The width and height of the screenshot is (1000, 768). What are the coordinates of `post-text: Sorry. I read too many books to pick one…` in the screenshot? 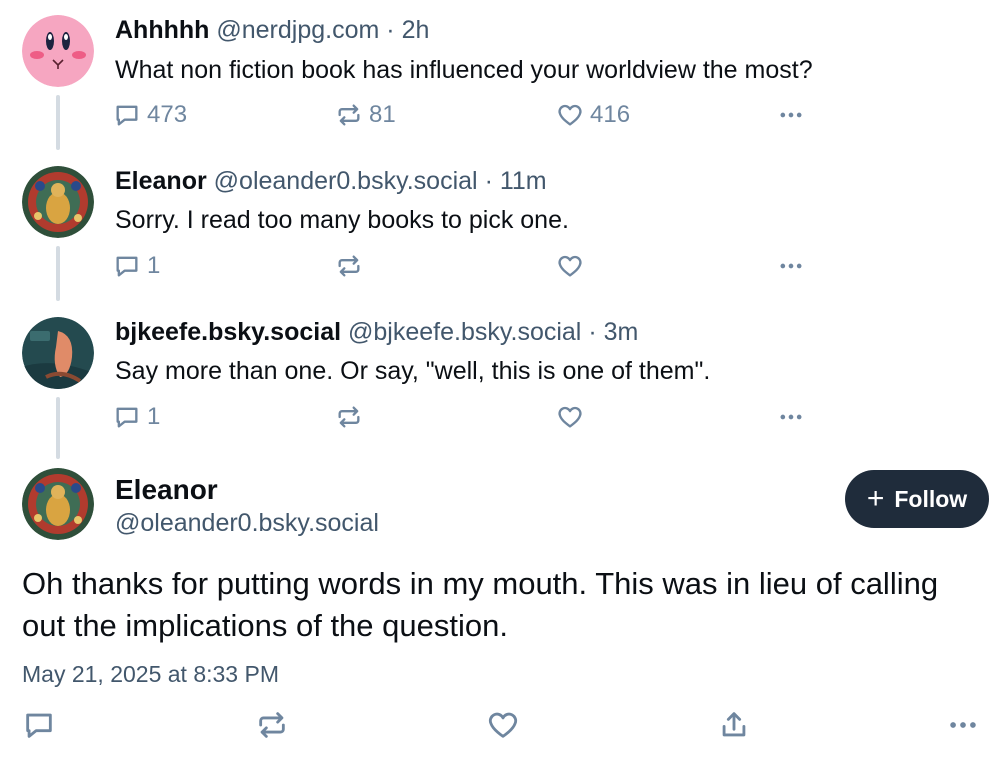 It's located at (342, 220).